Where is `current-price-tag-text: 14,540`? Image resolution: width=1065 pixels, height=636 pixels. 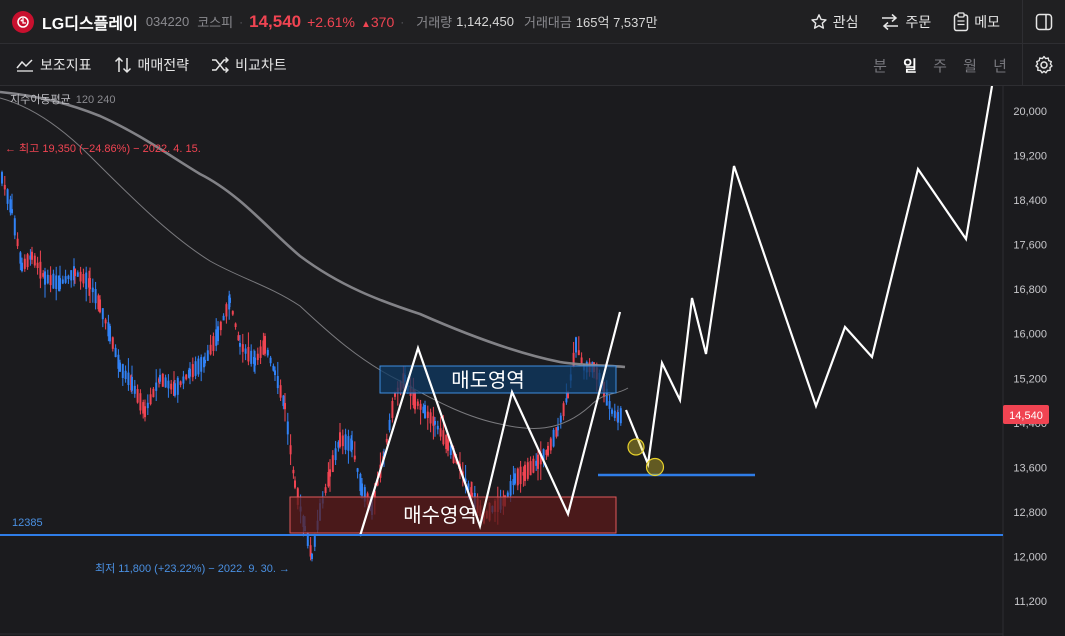 current-price-tag-text: 14,540 is located at coordinates (1026, 416).